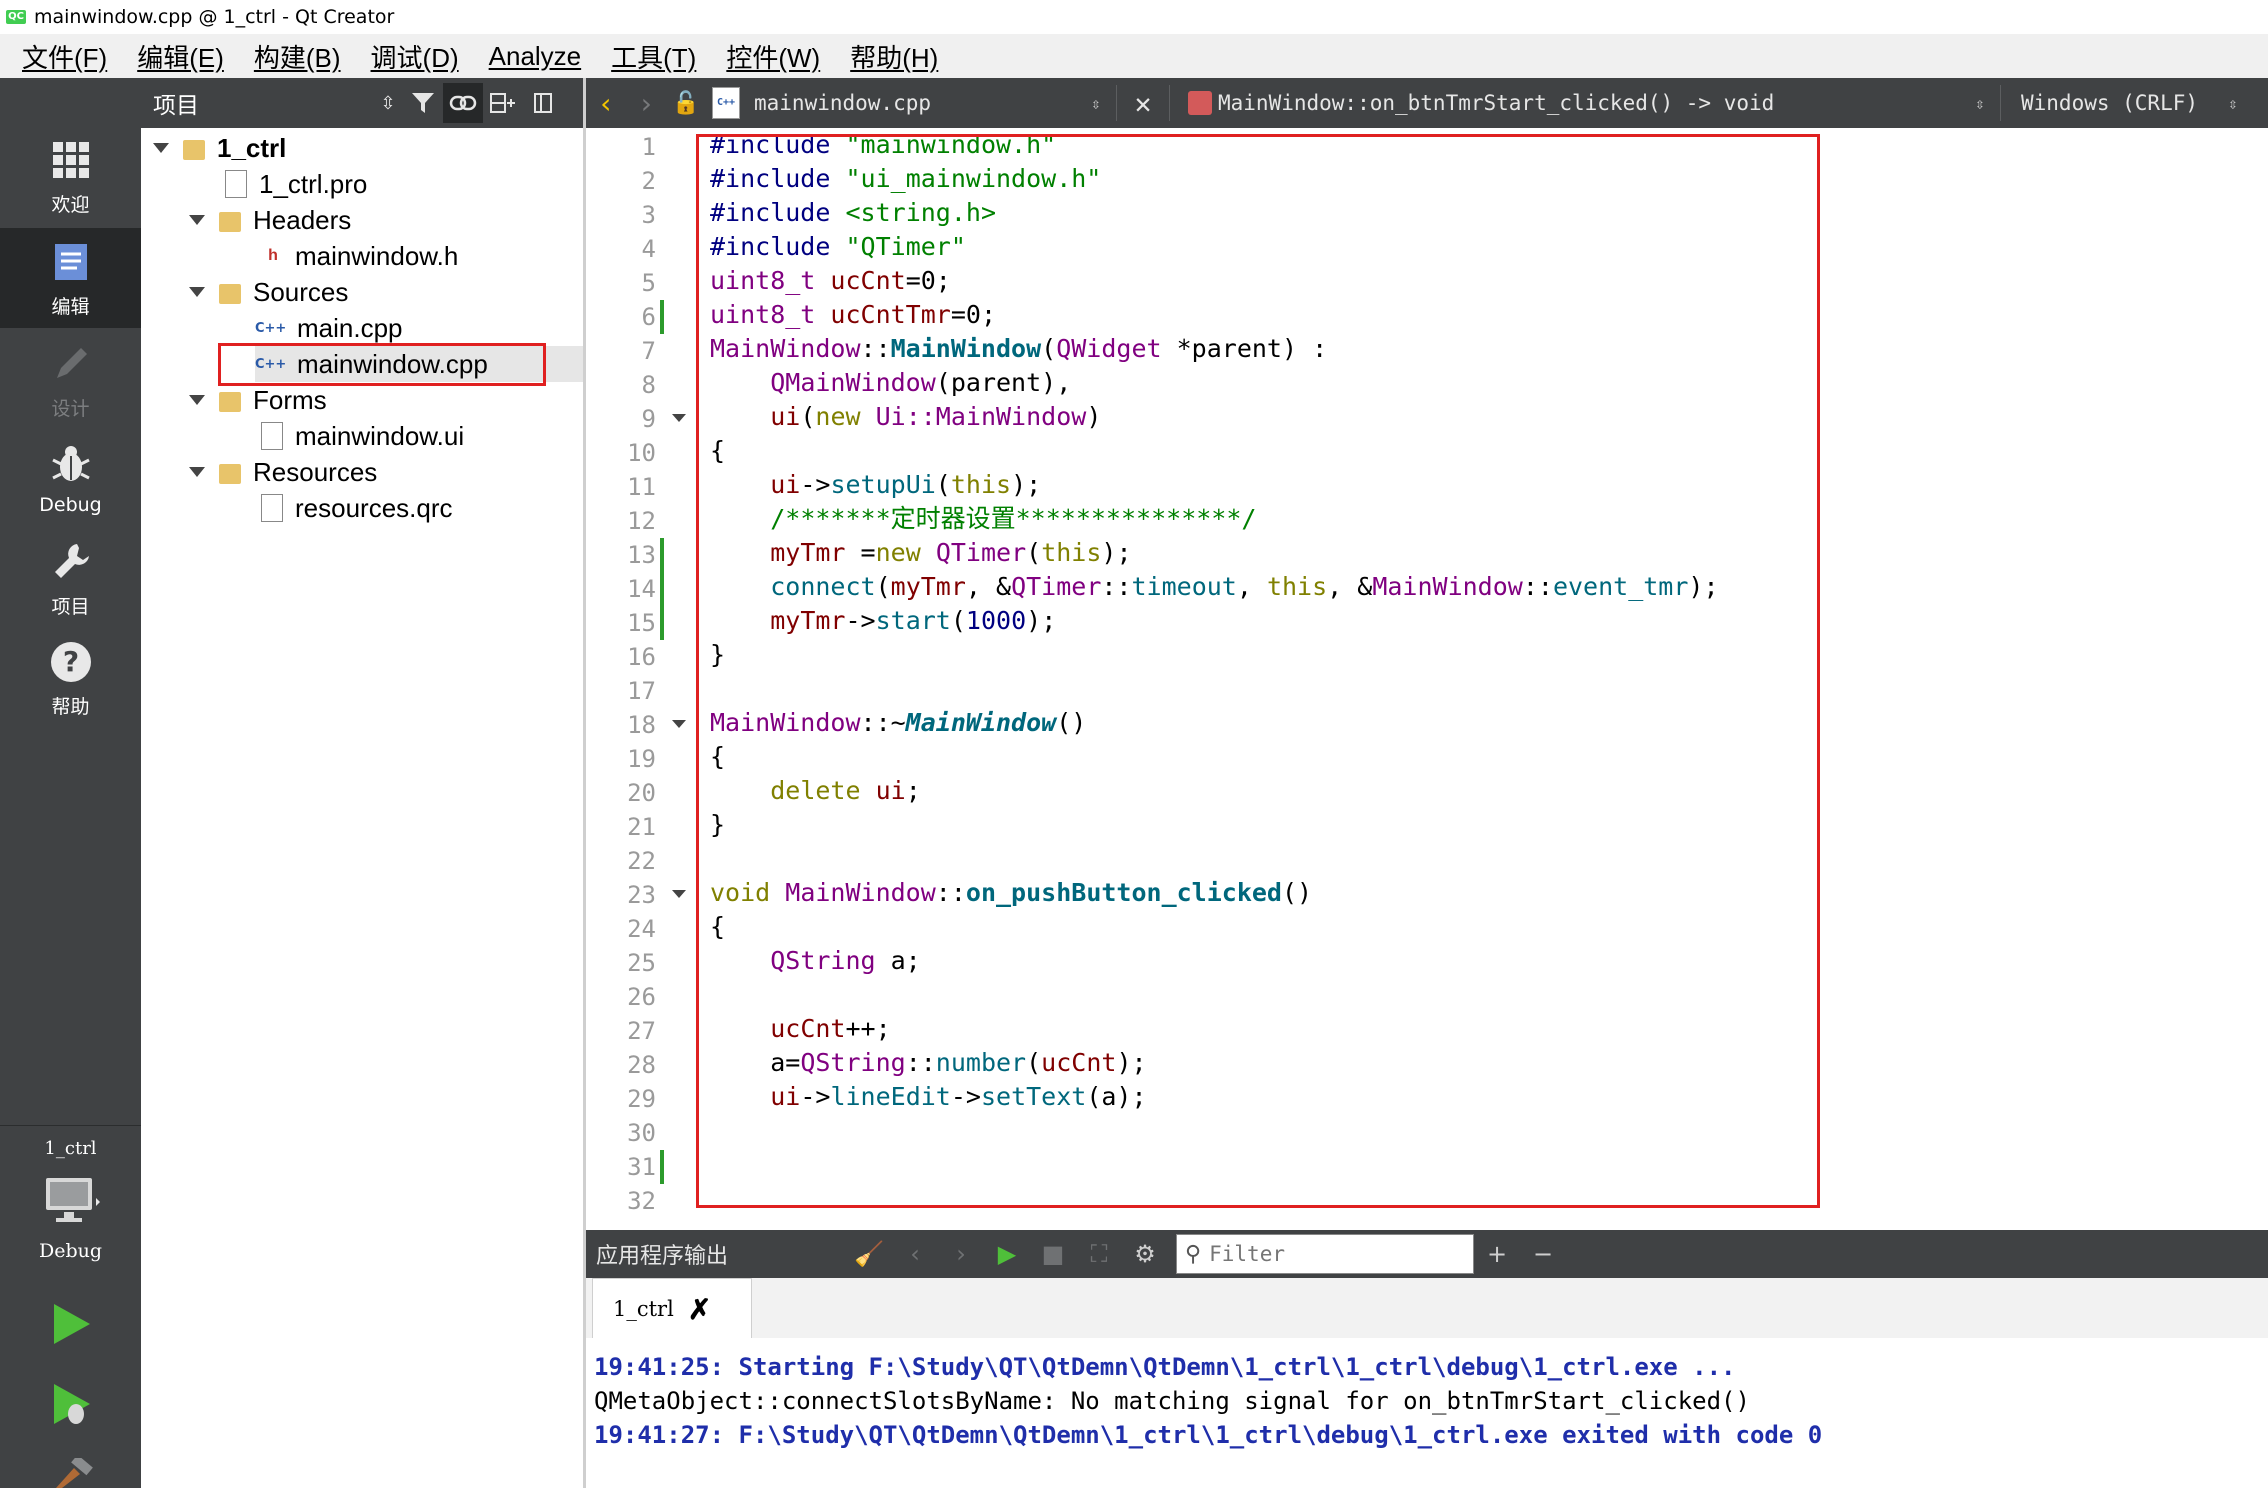 The height and width of the screenshot is (1488, 2268). I want to click on line-number: 19, so click(641, 759).